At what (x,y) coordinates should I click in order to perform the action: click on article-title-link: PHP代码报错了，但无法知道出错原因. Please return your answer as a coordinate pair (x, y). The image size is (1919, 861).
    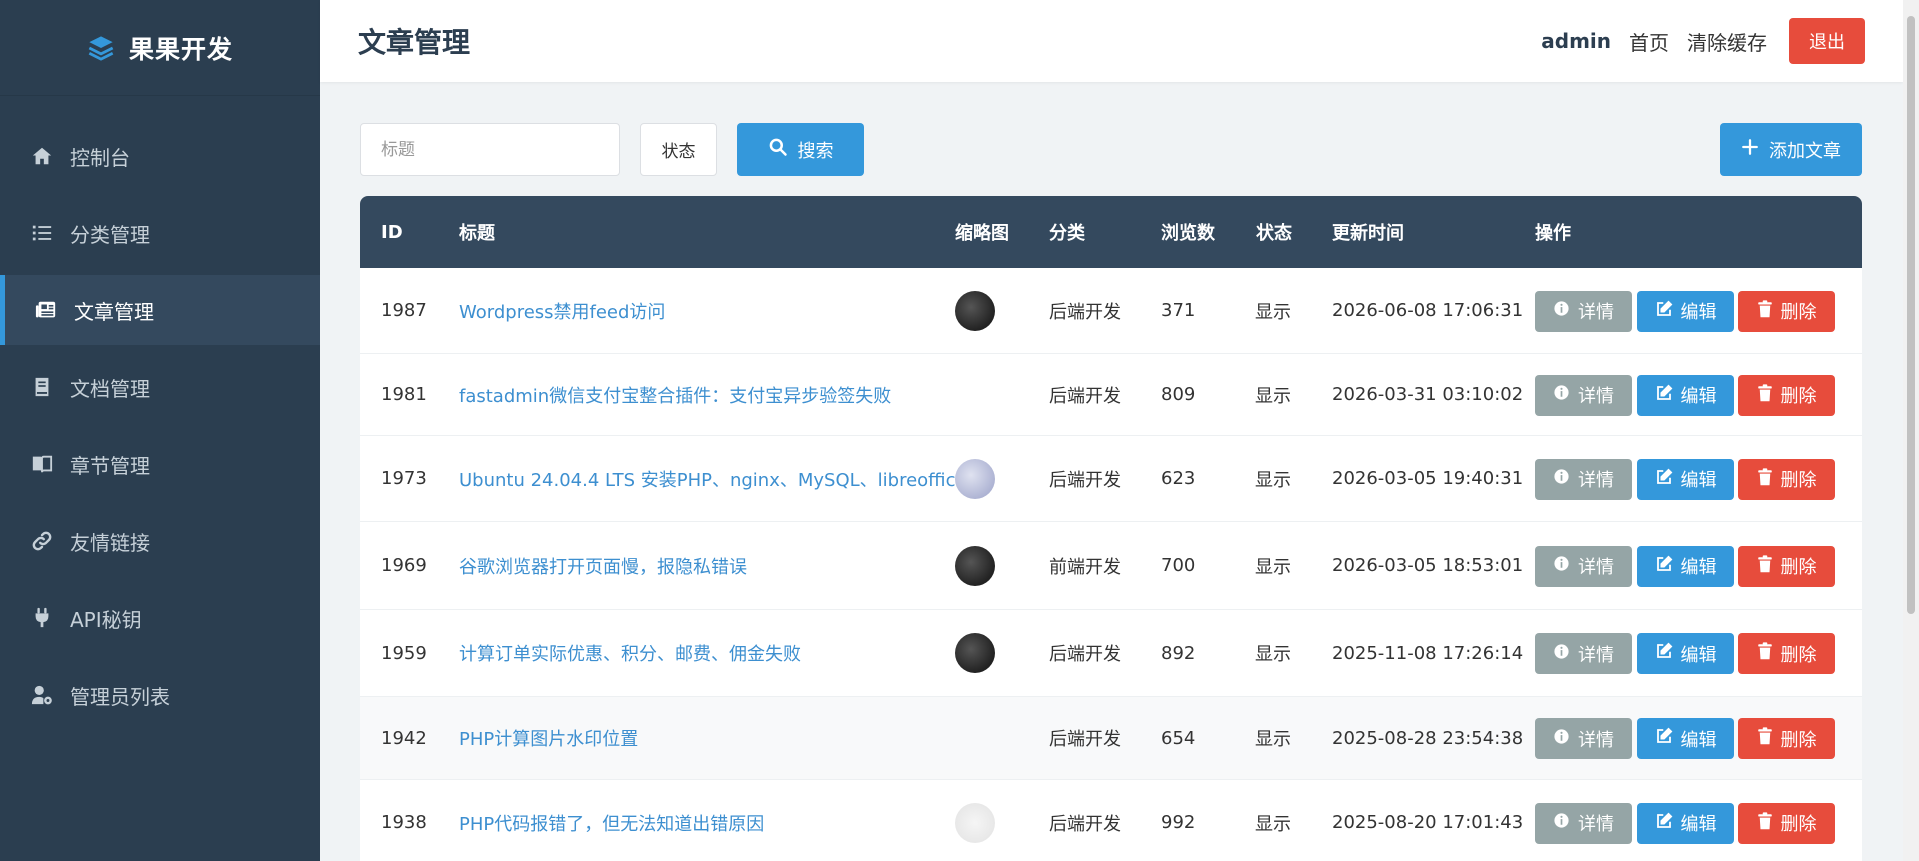
    Looking at the image, I should click on (611, 820).